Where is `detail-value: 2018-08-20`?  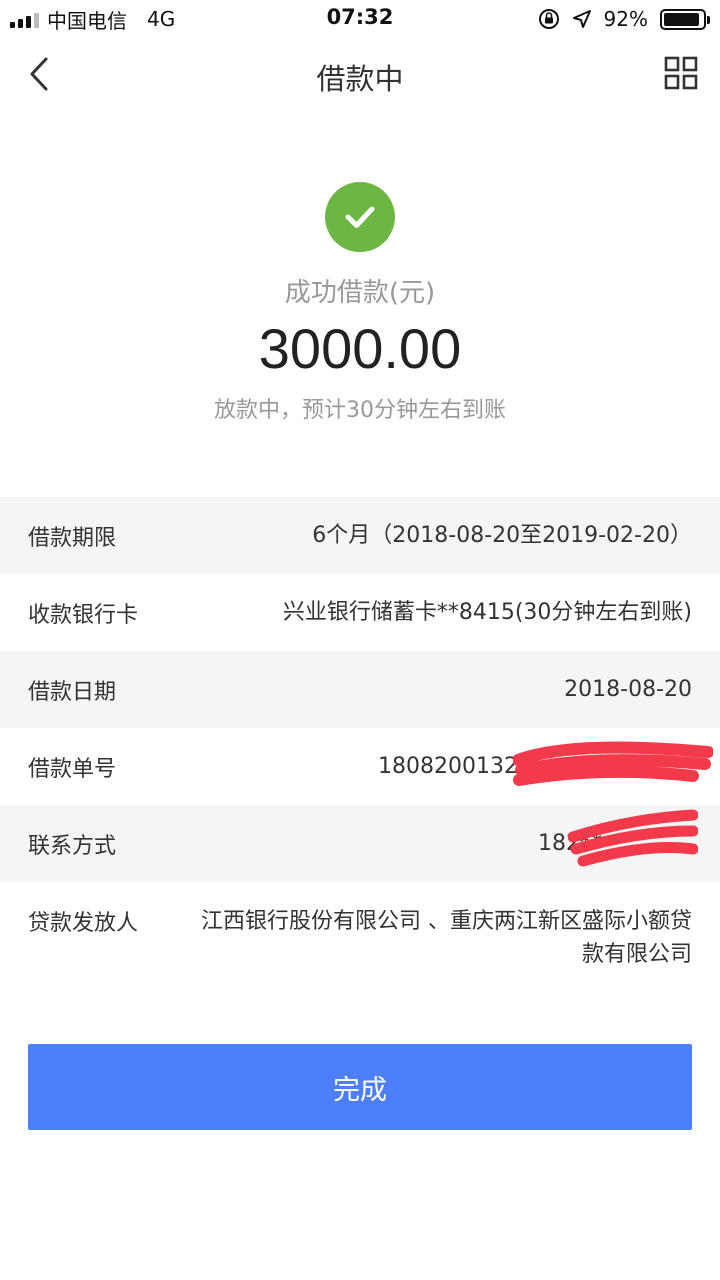
detail-value: 2018-08-20 is located at coordinates (628, 689).